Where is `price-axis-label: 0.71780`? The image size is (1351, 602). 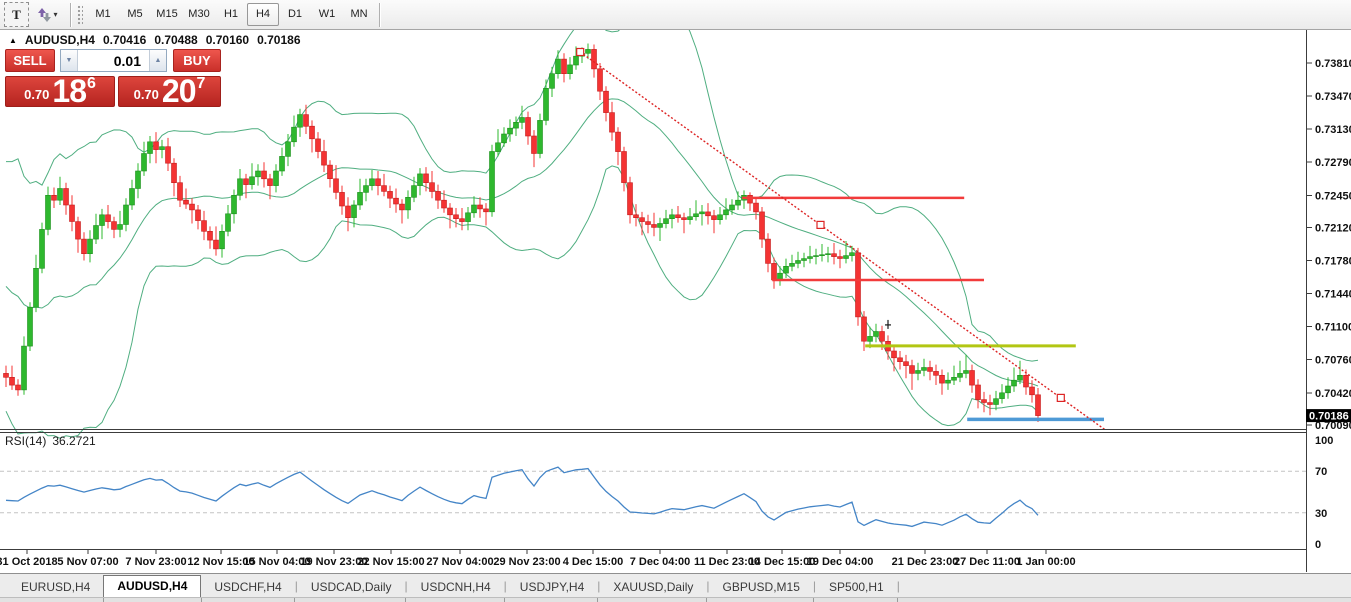 price-axis-label: 0.71780 is located at coordinates (1333, 262).